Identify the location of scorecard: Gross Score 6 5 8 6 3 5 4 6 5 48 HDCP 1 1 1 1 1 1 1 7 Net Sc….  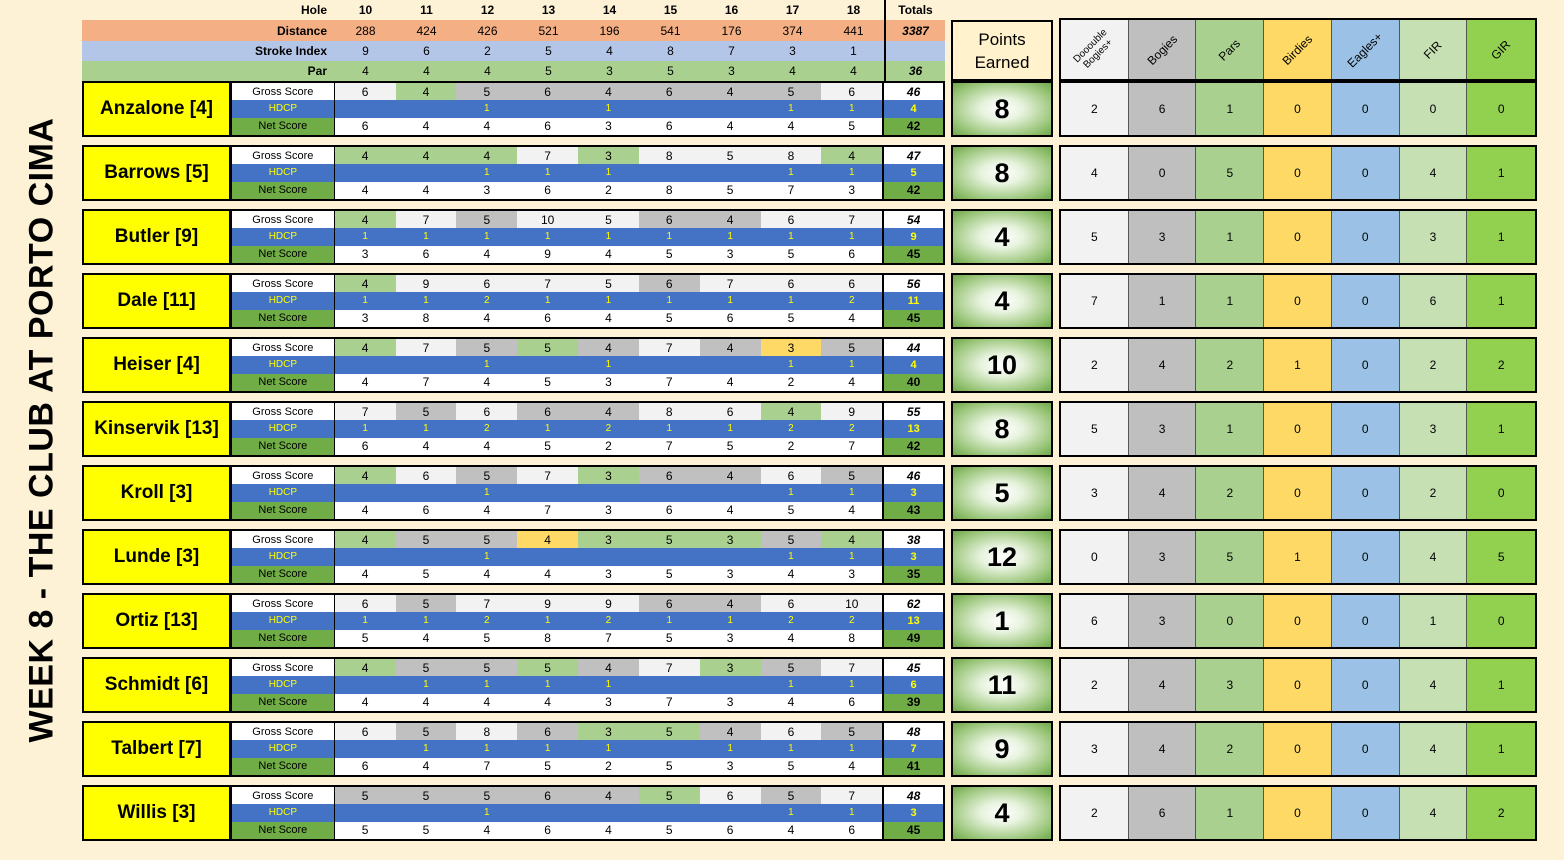
(587, 749).